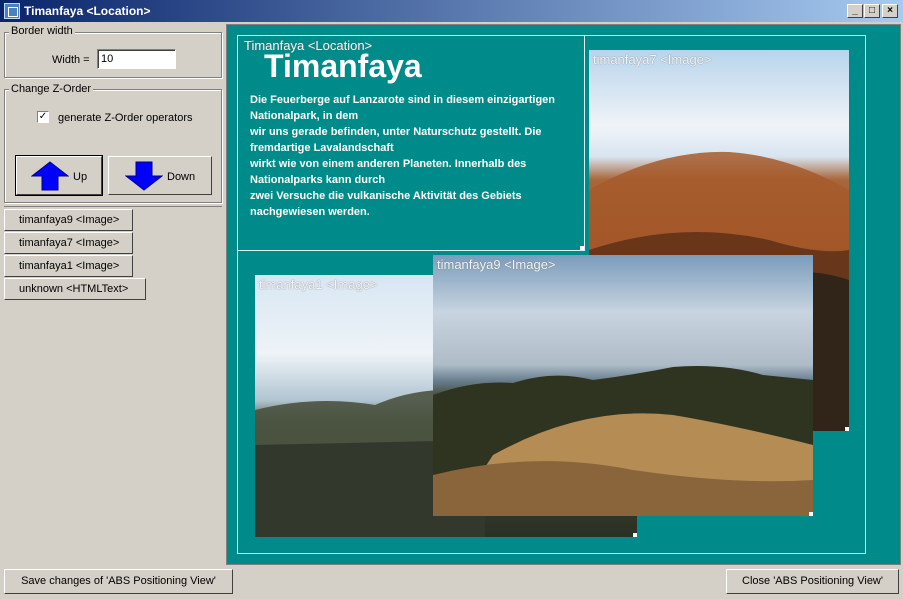 Image resolution: width=903 pixels, height=599 pixels. I want to click on close-view-button: Close 'ABS Positioning View', so click(812, 581).